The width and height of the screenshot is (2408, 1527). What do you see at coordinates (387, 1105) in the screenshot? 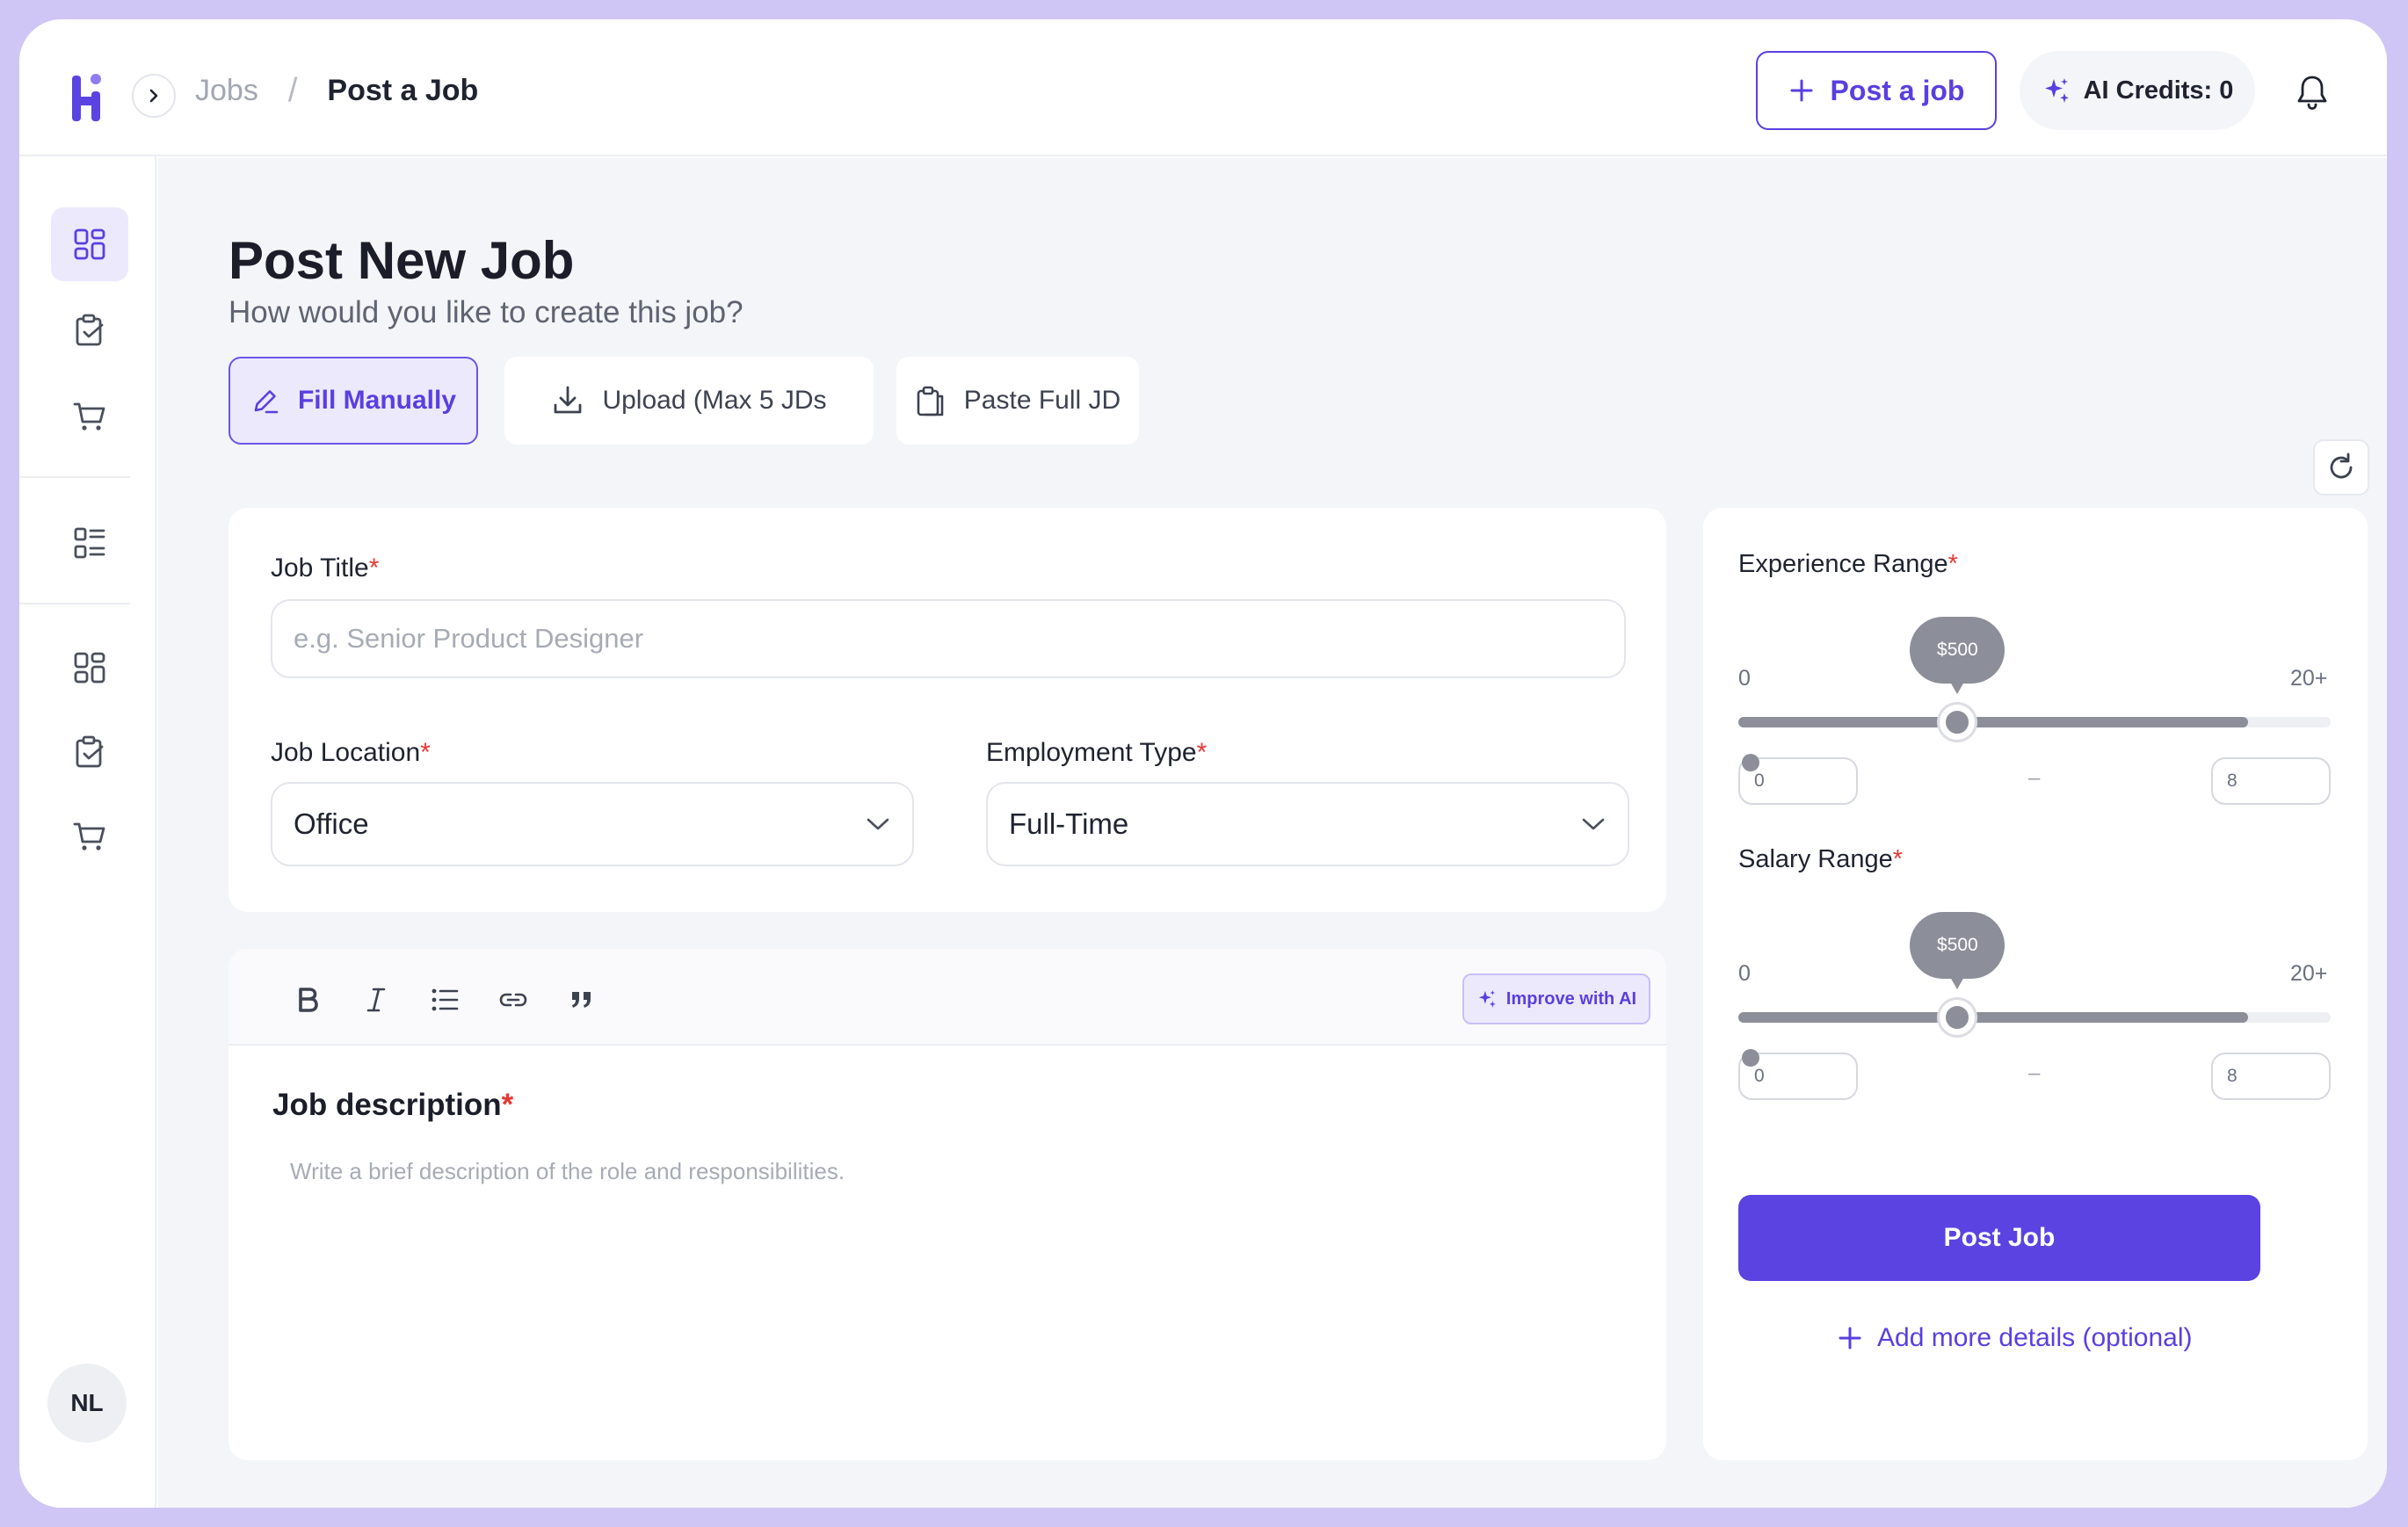
I see `job-description-title-text: Job description` at bounding box center [387, 1105].